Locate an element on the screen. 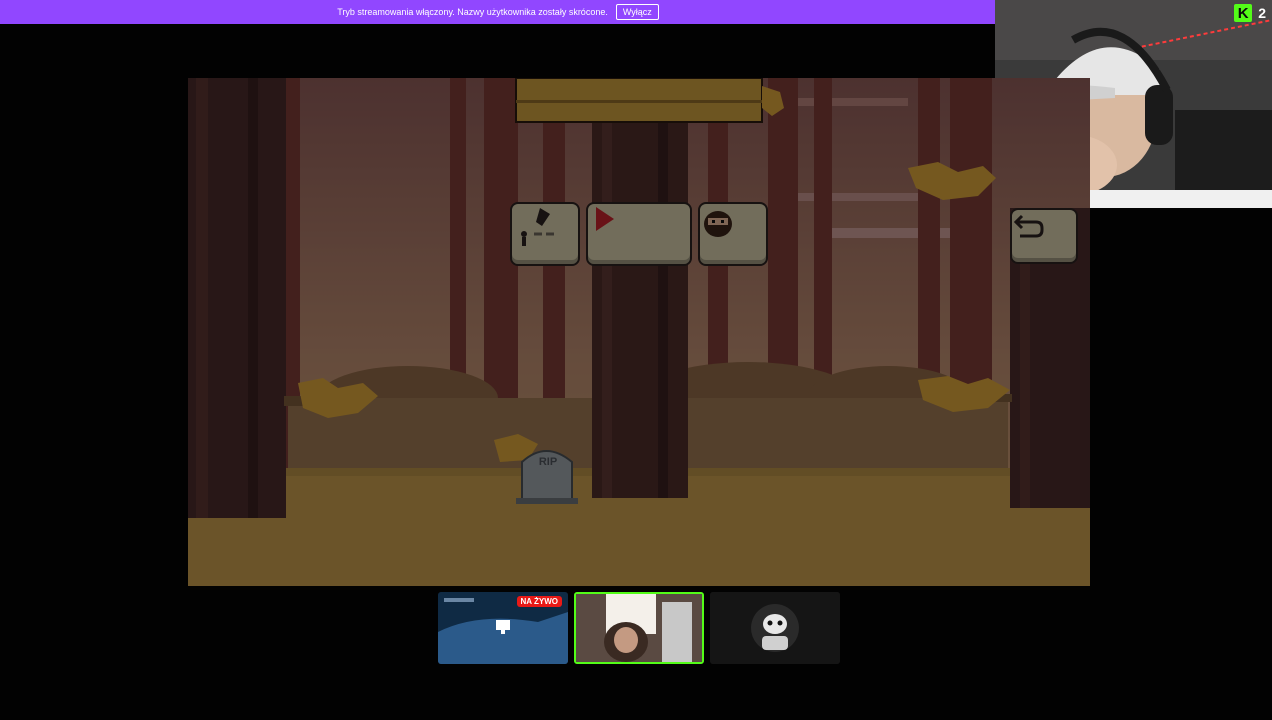 This screenshot has height=720, width=1272. kick-logo-icon: K is located at coordinates (1243, 13).